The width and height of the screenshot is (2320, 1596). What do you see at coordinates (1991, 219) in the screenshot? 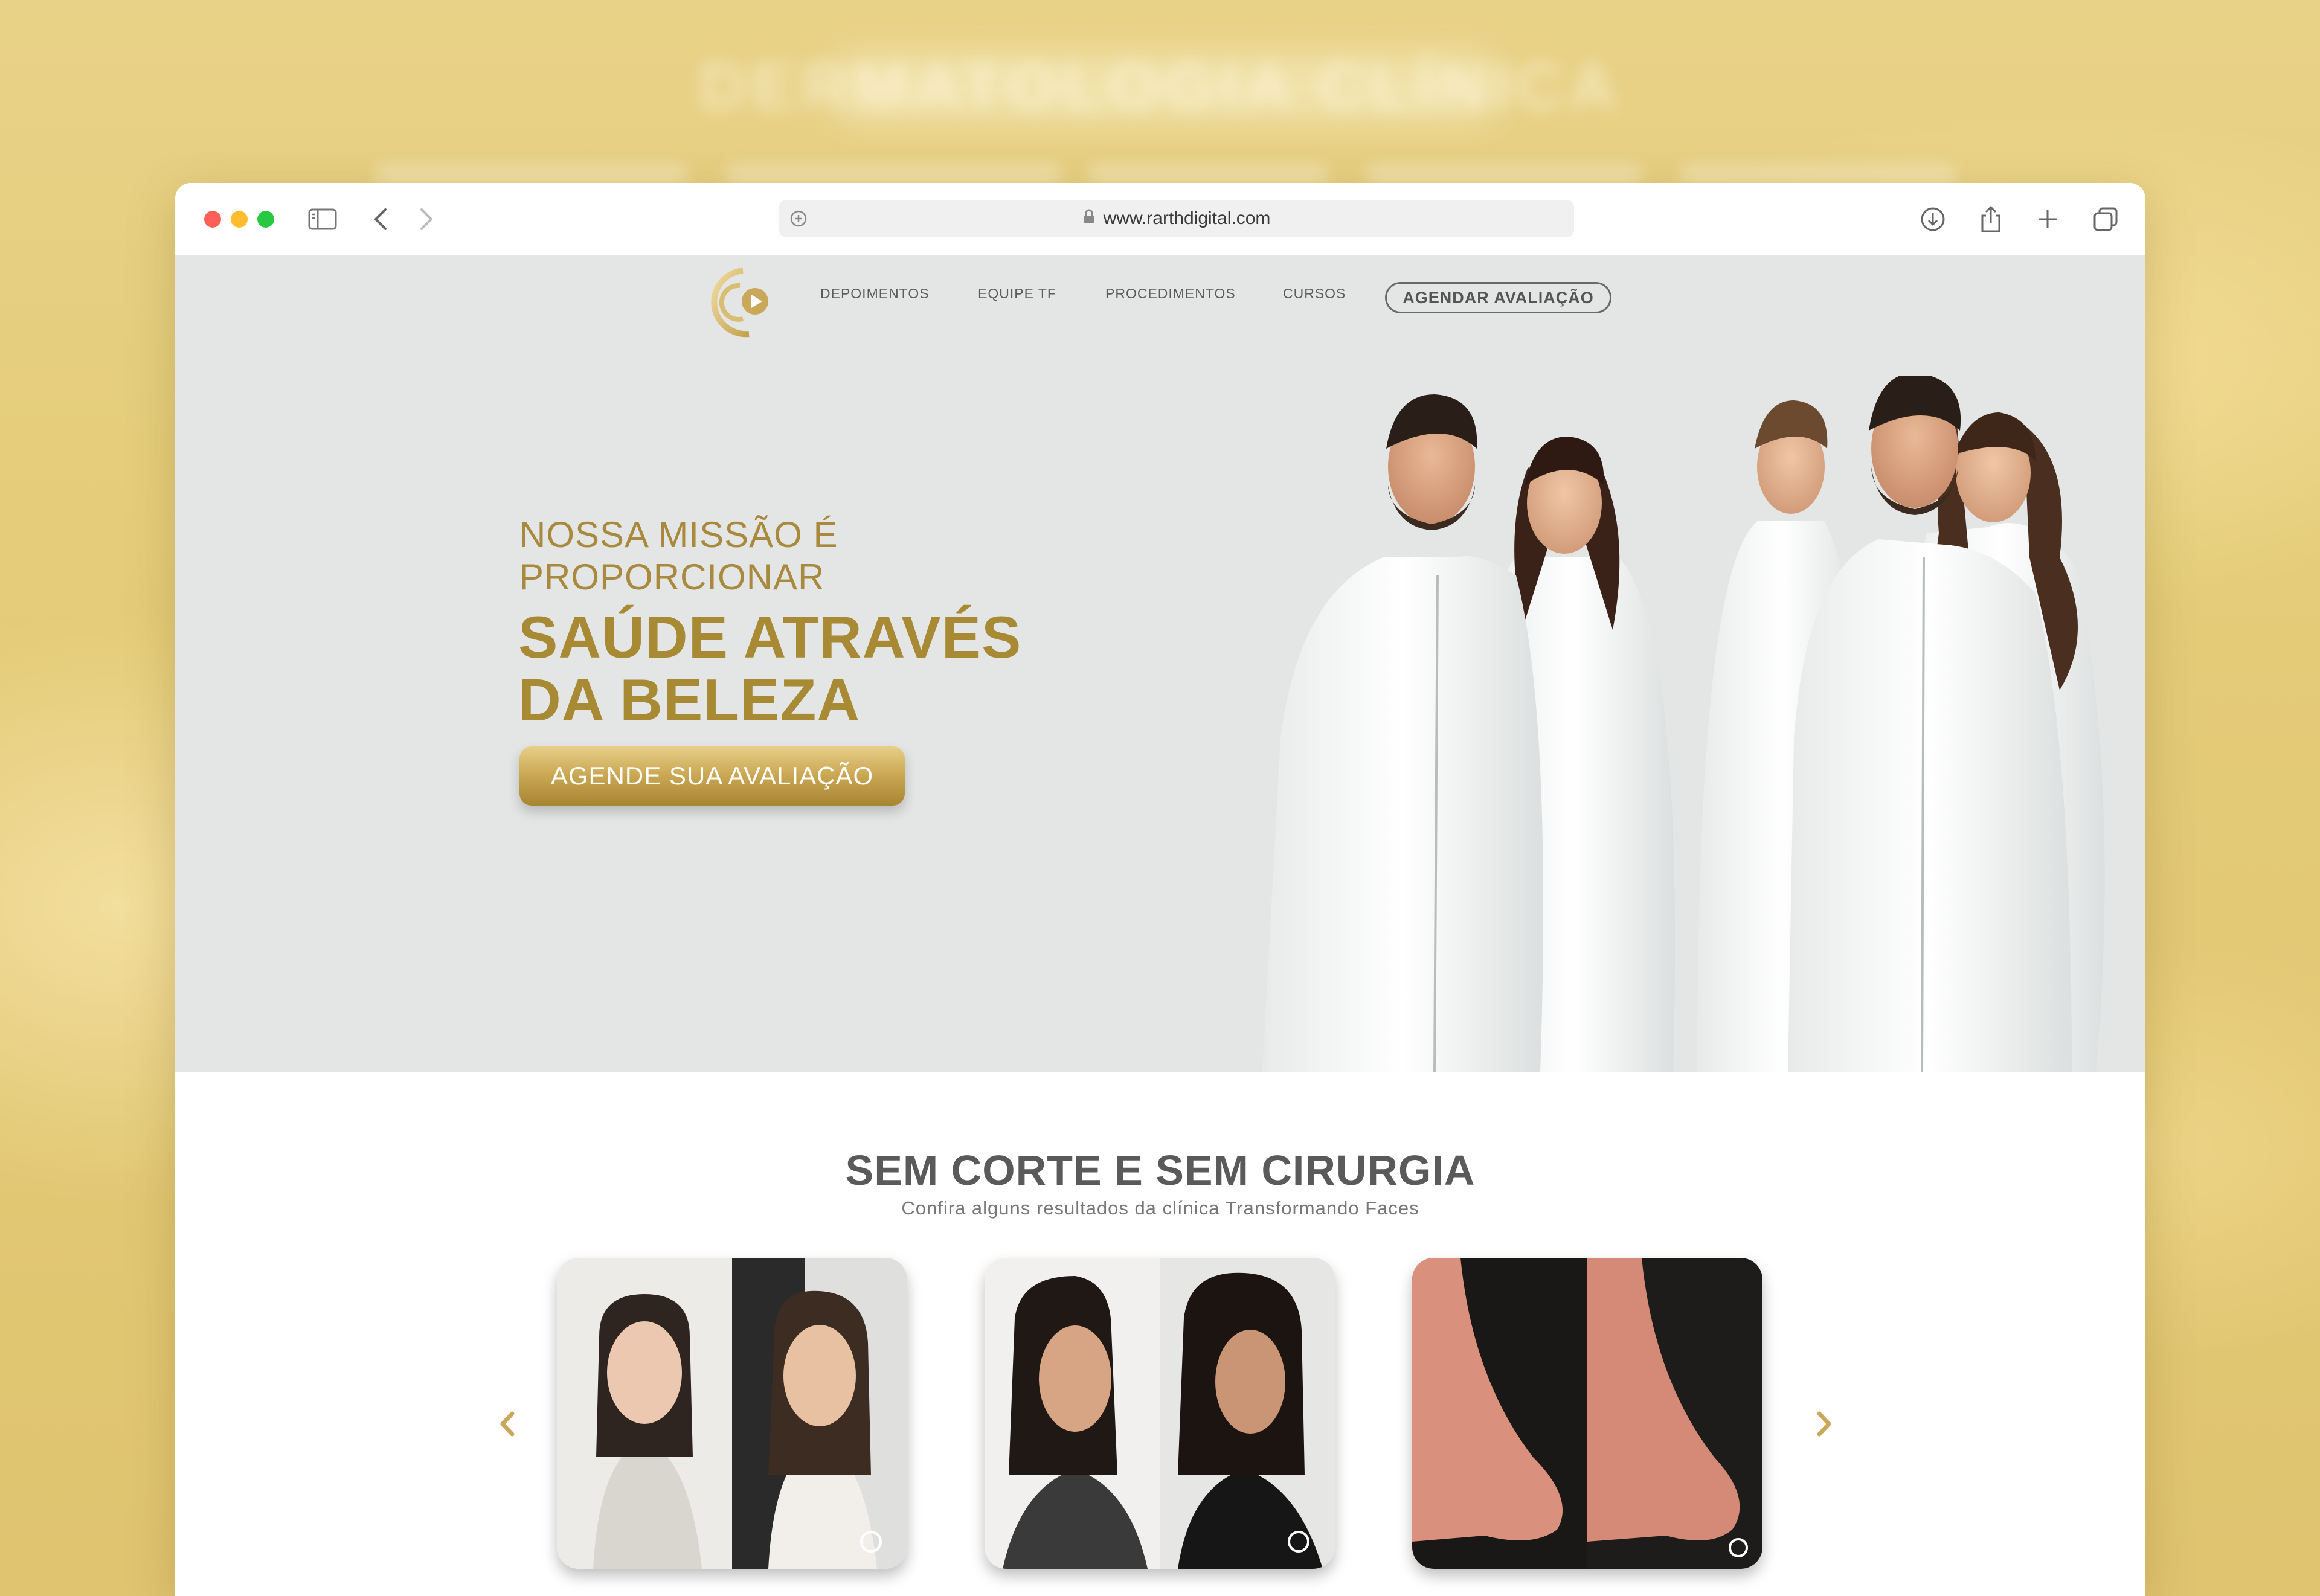
I see `share-icon` at bounding box center [1991, 219].